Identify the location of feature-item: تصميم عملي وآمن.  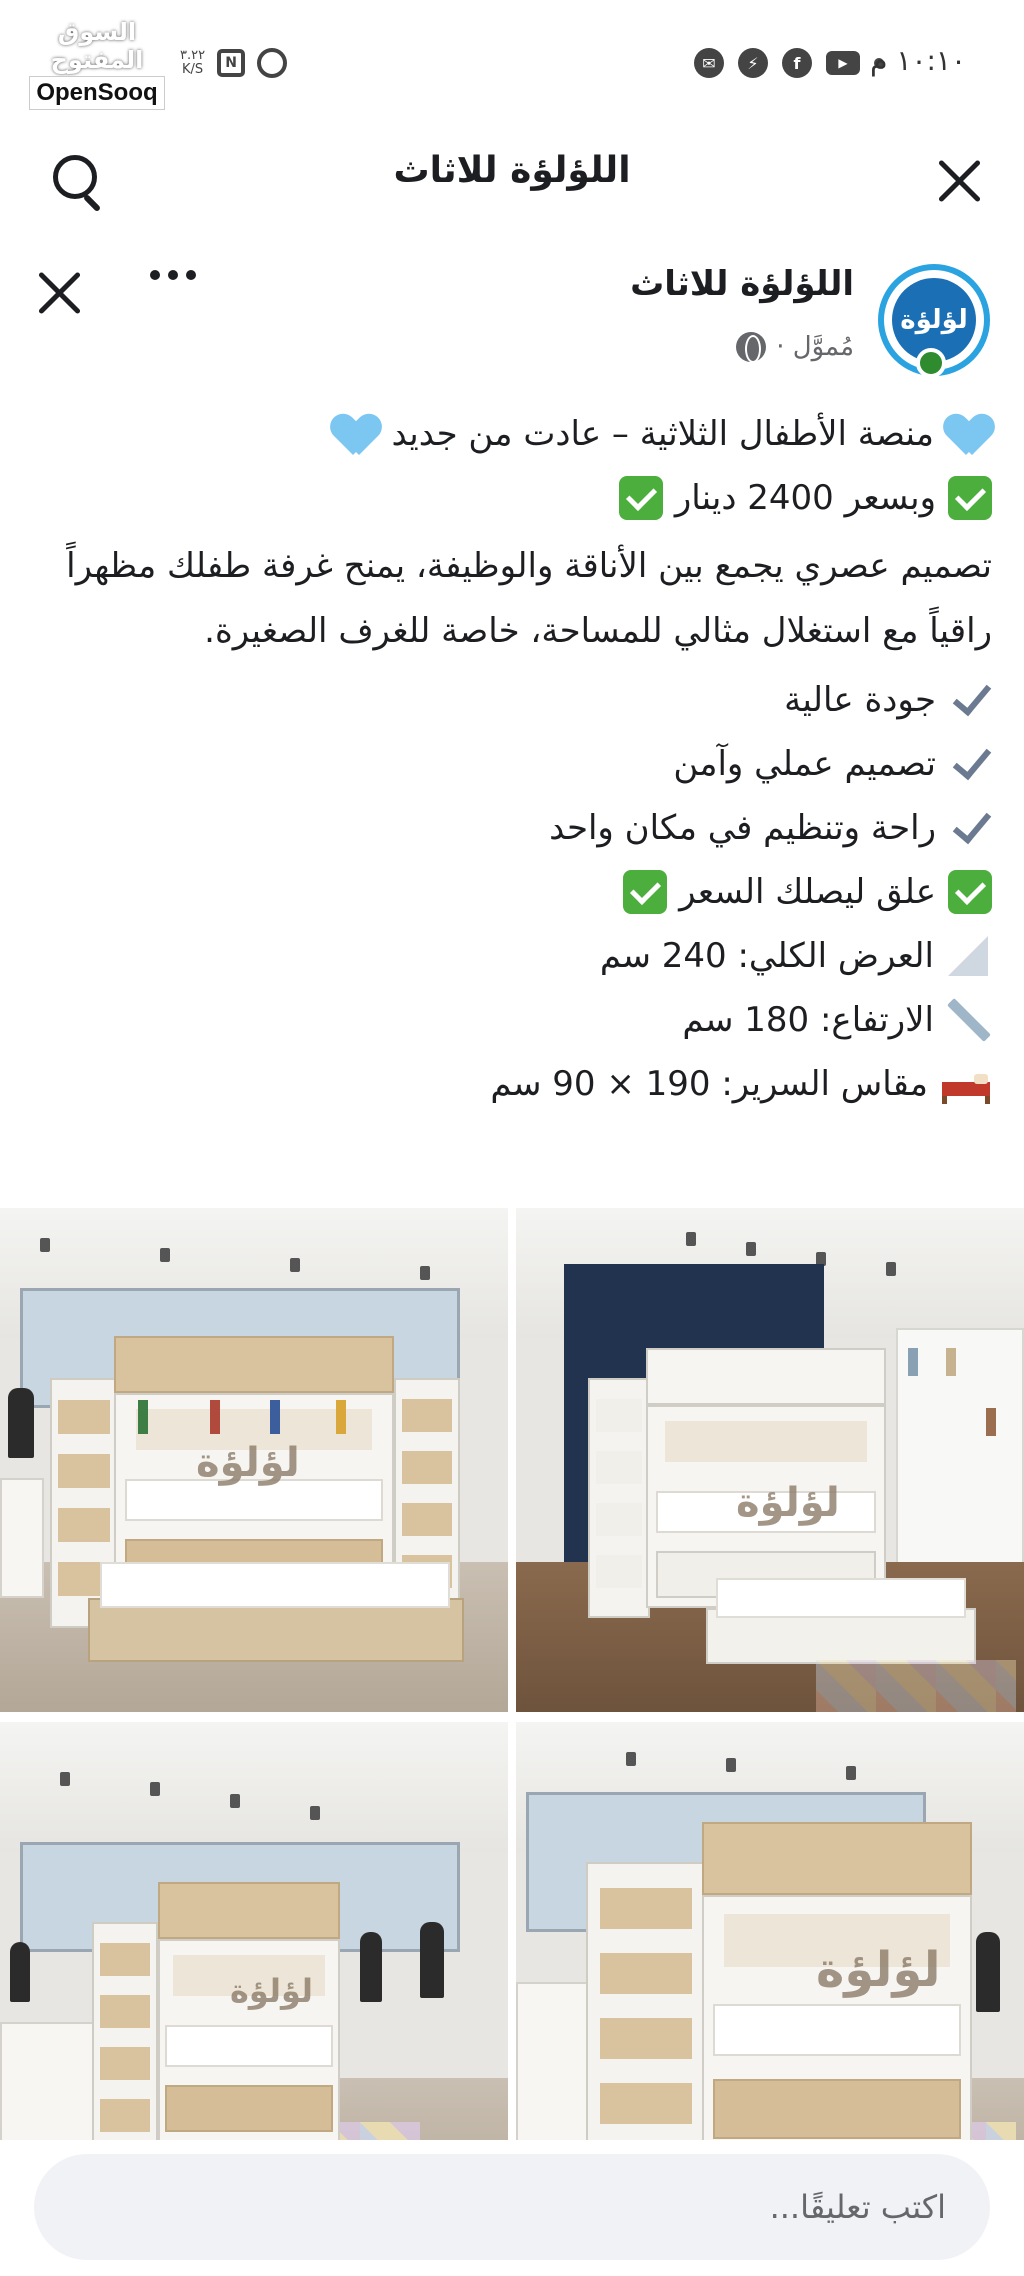
(511, 764).